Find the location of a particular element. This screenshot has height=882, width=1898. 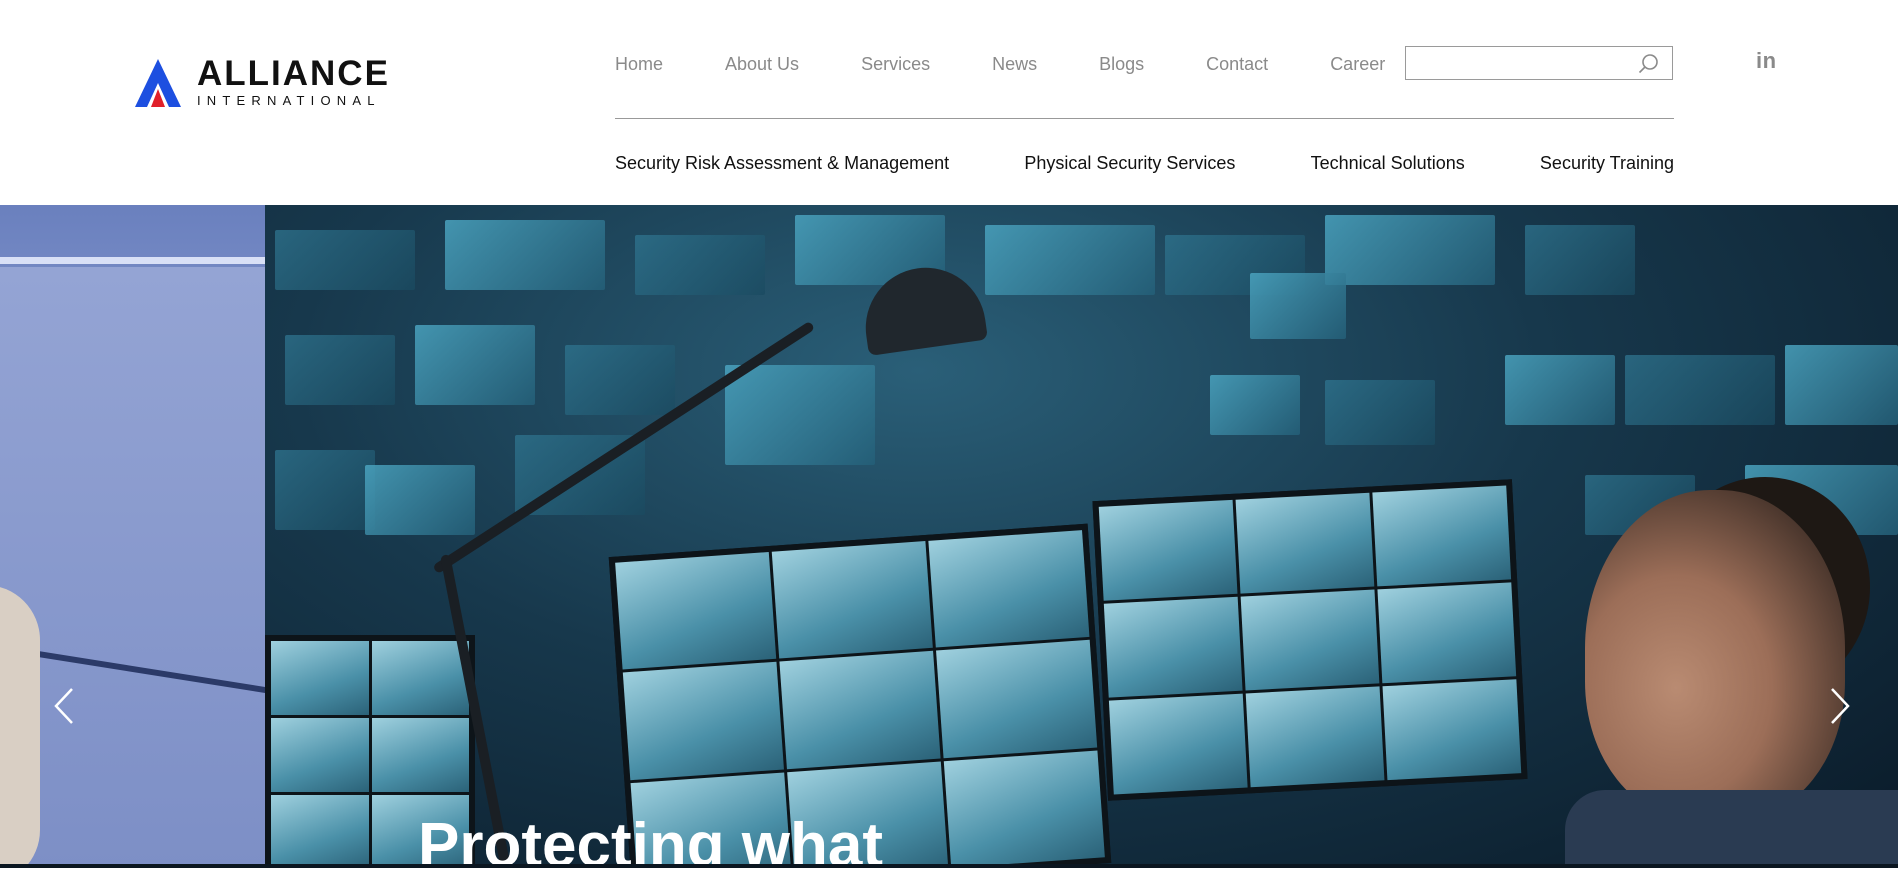

search-input is located at coordinates (1526, 63).